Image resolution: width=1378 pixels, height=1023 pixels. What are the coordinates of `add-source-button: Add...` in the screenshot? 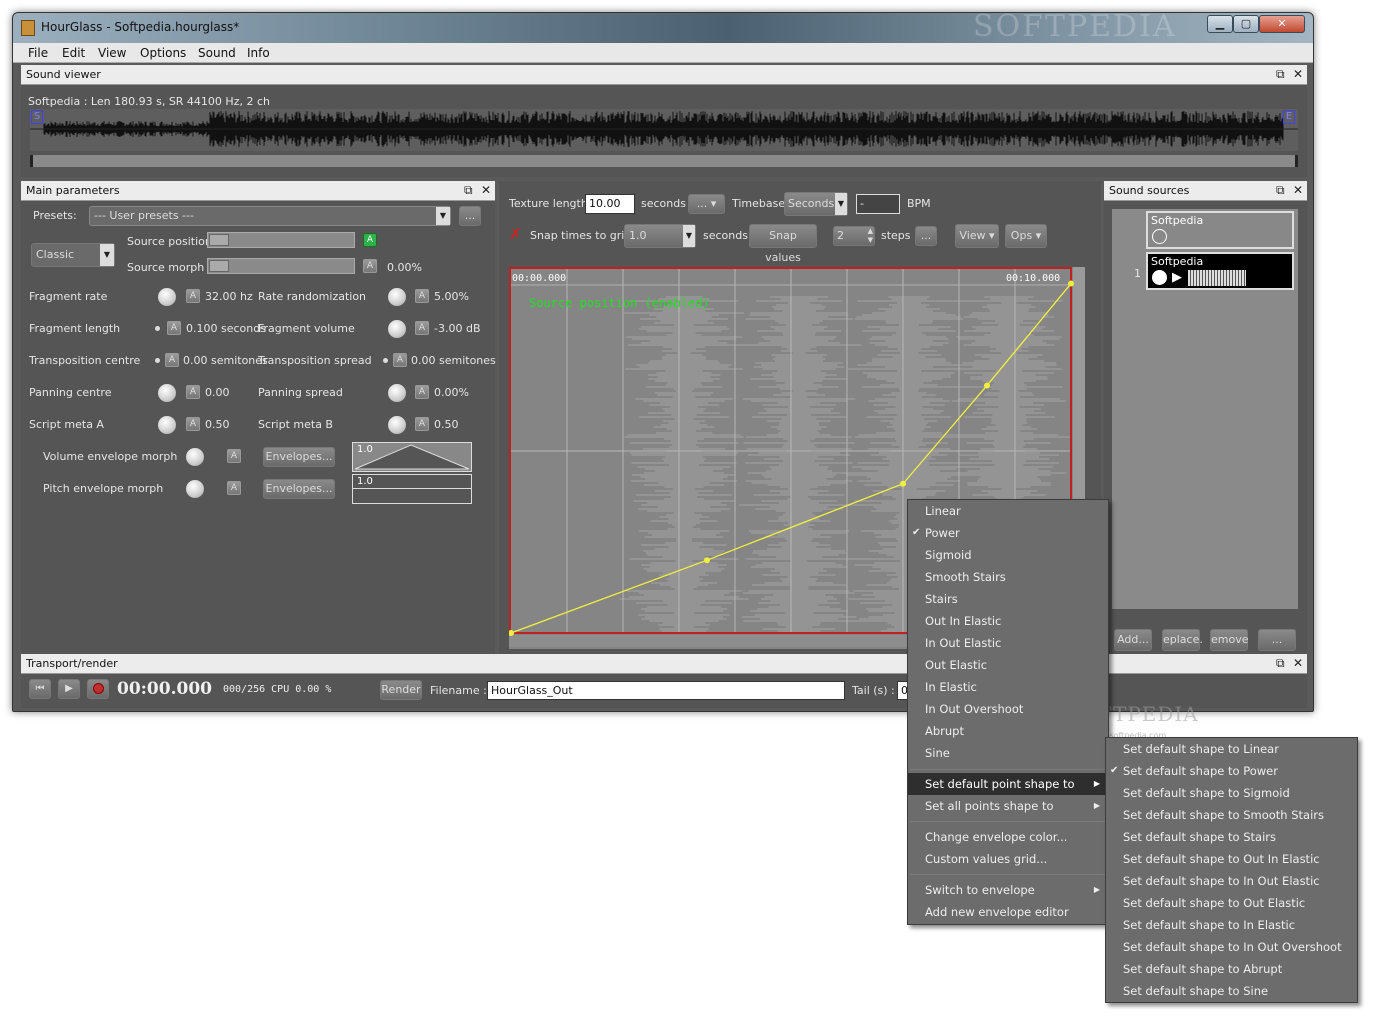 It's located at (1133, 640).